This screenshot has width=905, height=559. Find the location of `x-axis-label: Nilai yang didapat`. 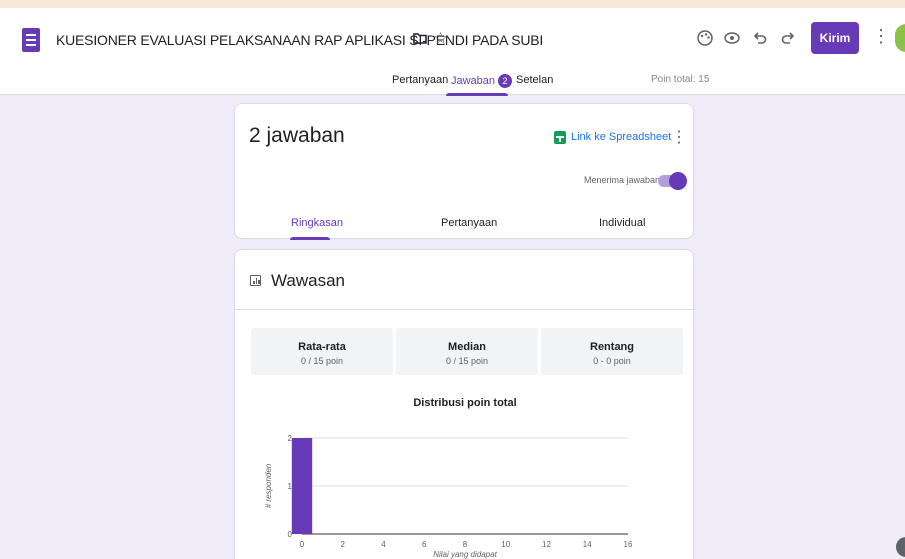

x-axis-label: Nilai yang didapat is located at coordinates (465, 554).